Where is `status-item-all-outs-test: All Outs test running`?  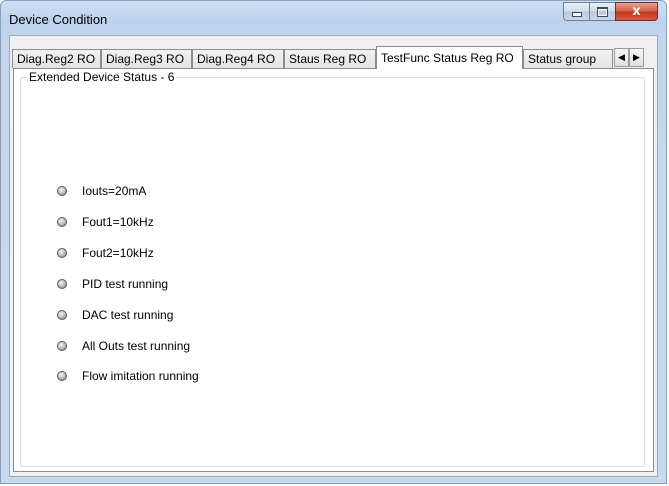 status-item-all-outs-test: All Outs test running is located at coordinates (123, 346).